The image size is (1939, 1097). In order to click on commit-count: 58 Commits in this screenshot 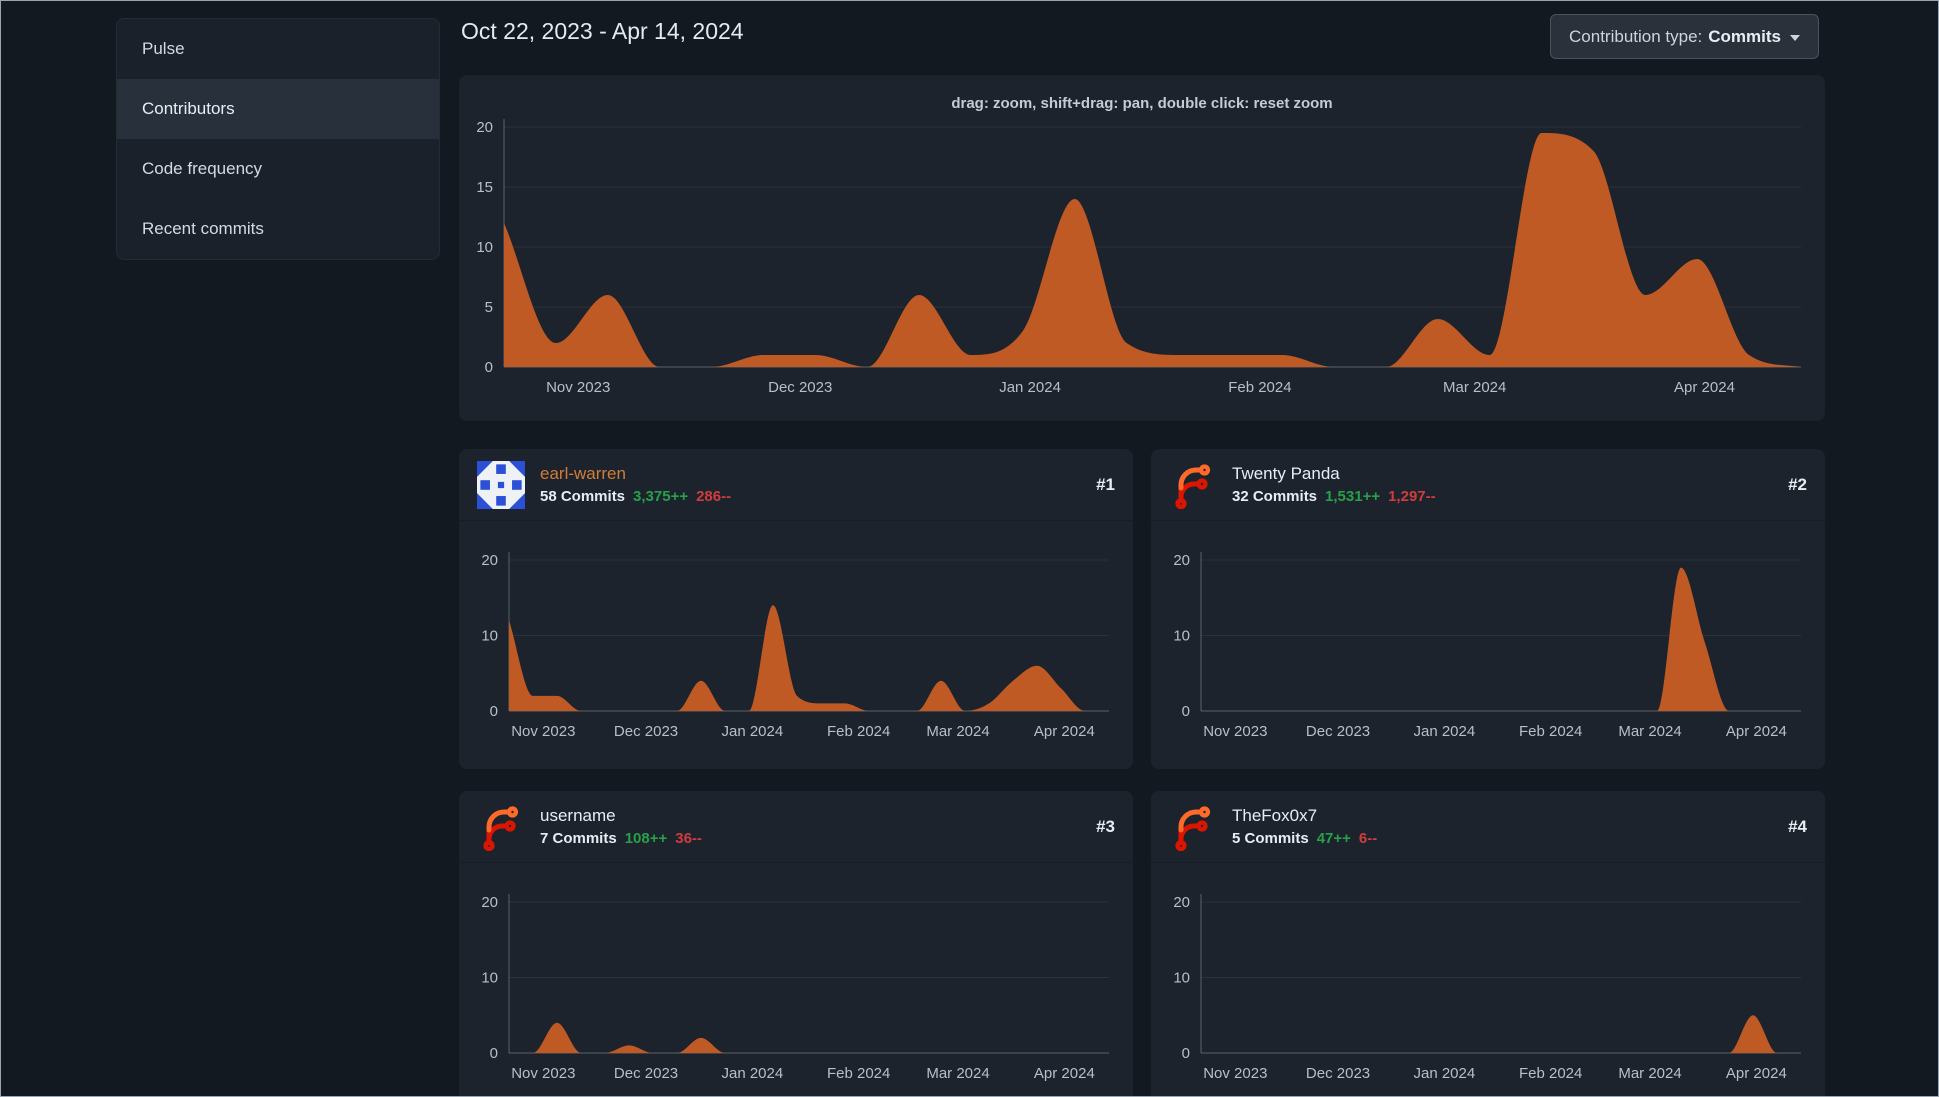, I will do `click(583, 496)`.